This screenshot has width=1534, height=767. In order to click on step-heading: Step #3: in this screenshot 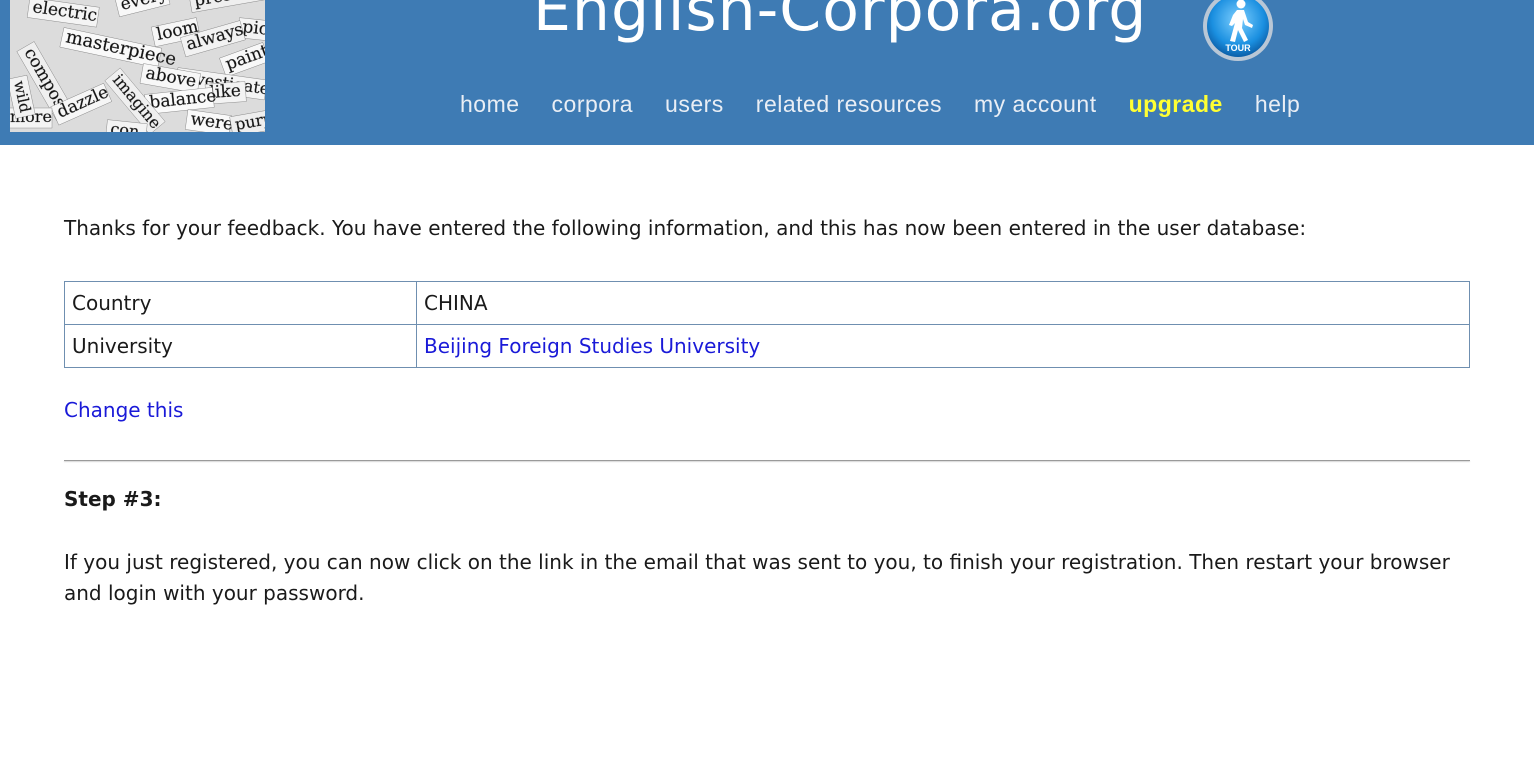, I will do `click(113, 499)`.